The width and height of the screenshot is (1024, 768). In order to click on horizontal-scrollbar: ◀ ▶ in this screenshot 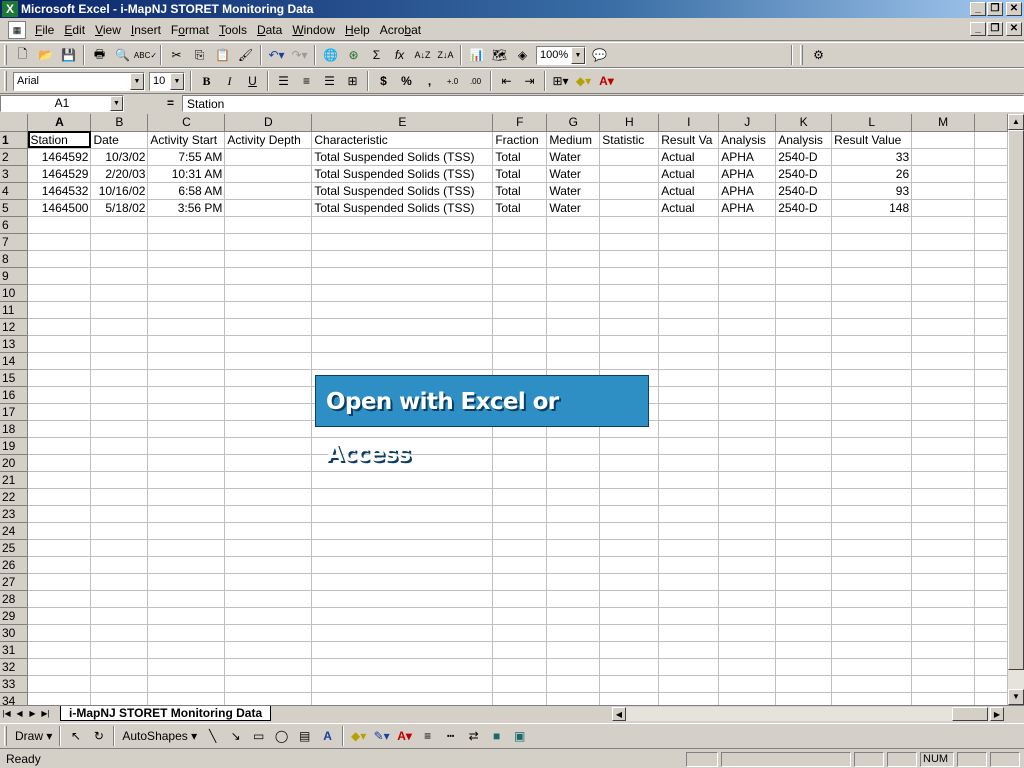, I will do `click(808, 714)`.